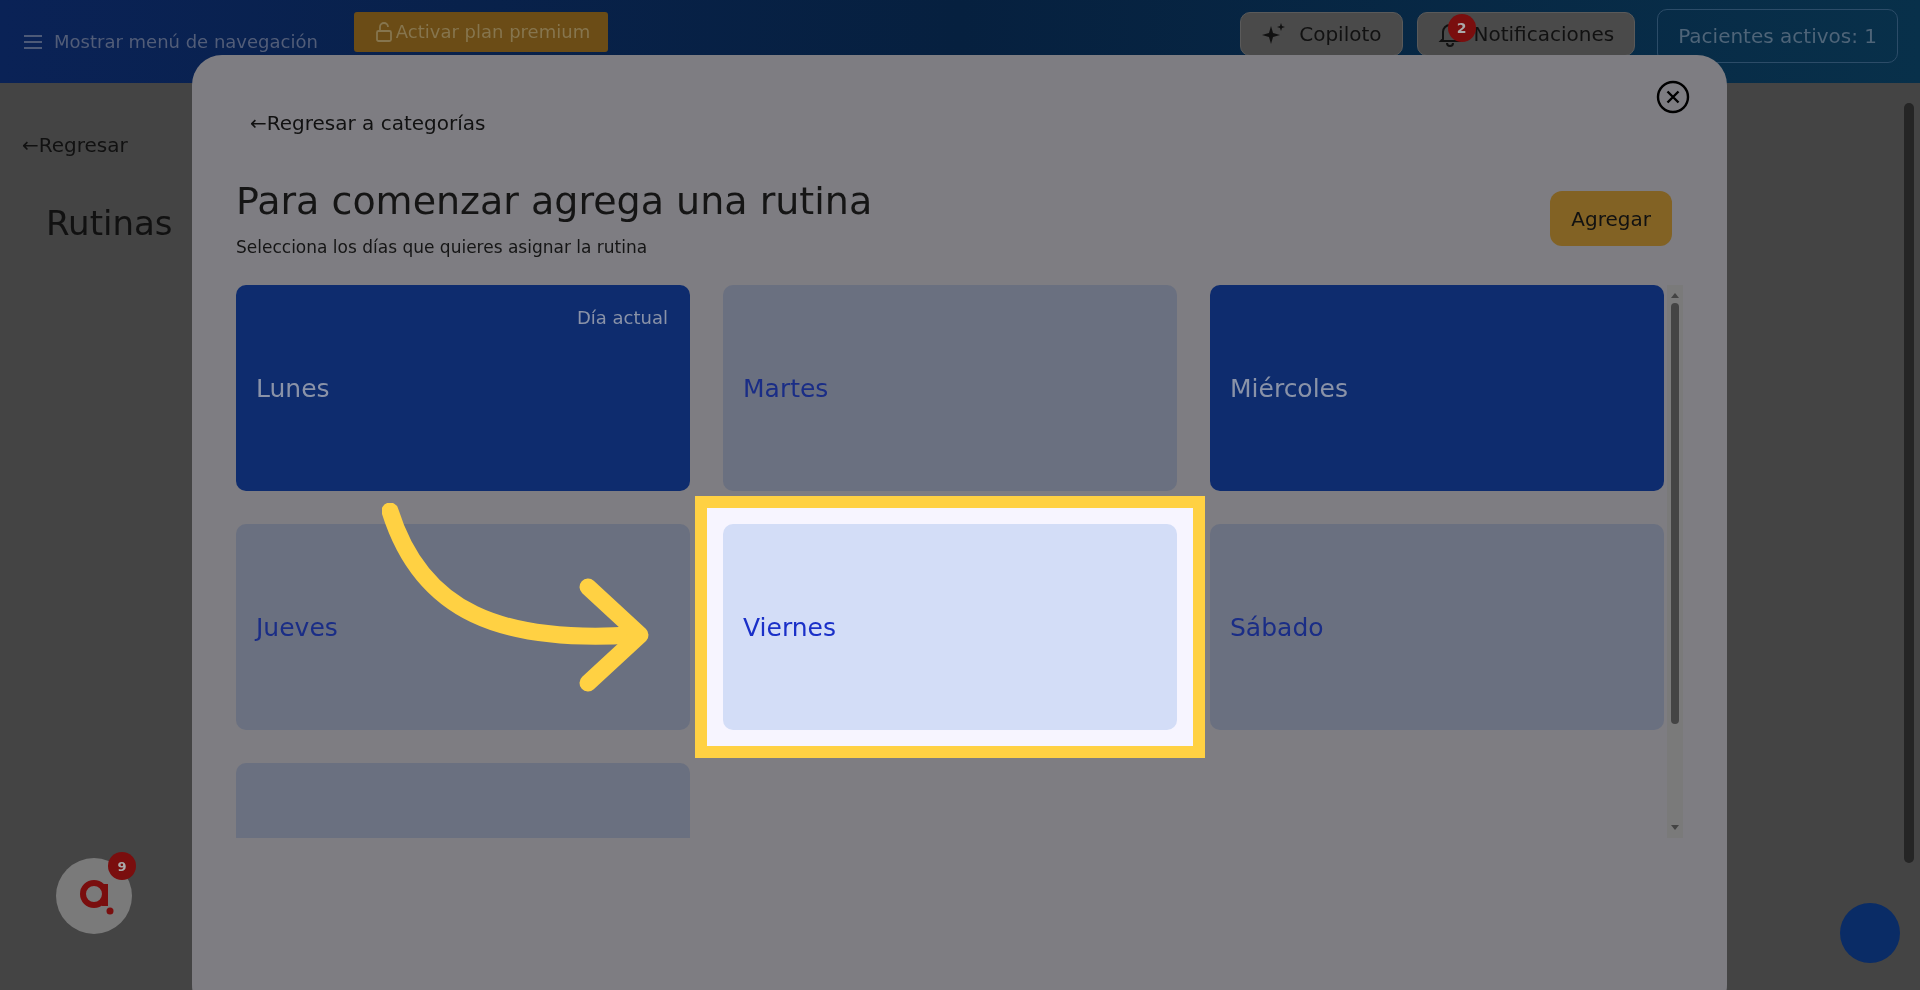 The image size is (1920, 990). Describe the element at coordinates (481, 31) in the screenshot. I see `premium-plan-button: Activar plan premium` at that location.